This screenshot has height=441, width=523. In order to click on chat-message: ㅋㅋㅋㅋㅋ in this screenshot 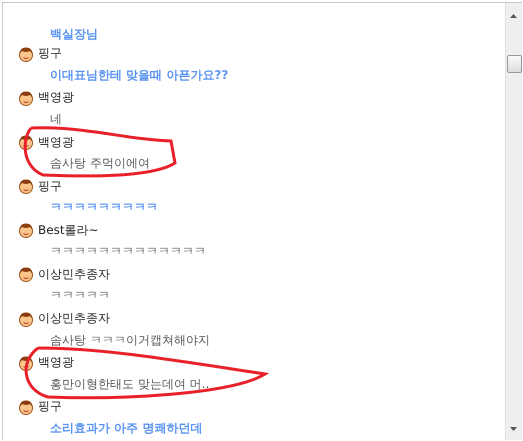, I will do `click(80, 295)`.